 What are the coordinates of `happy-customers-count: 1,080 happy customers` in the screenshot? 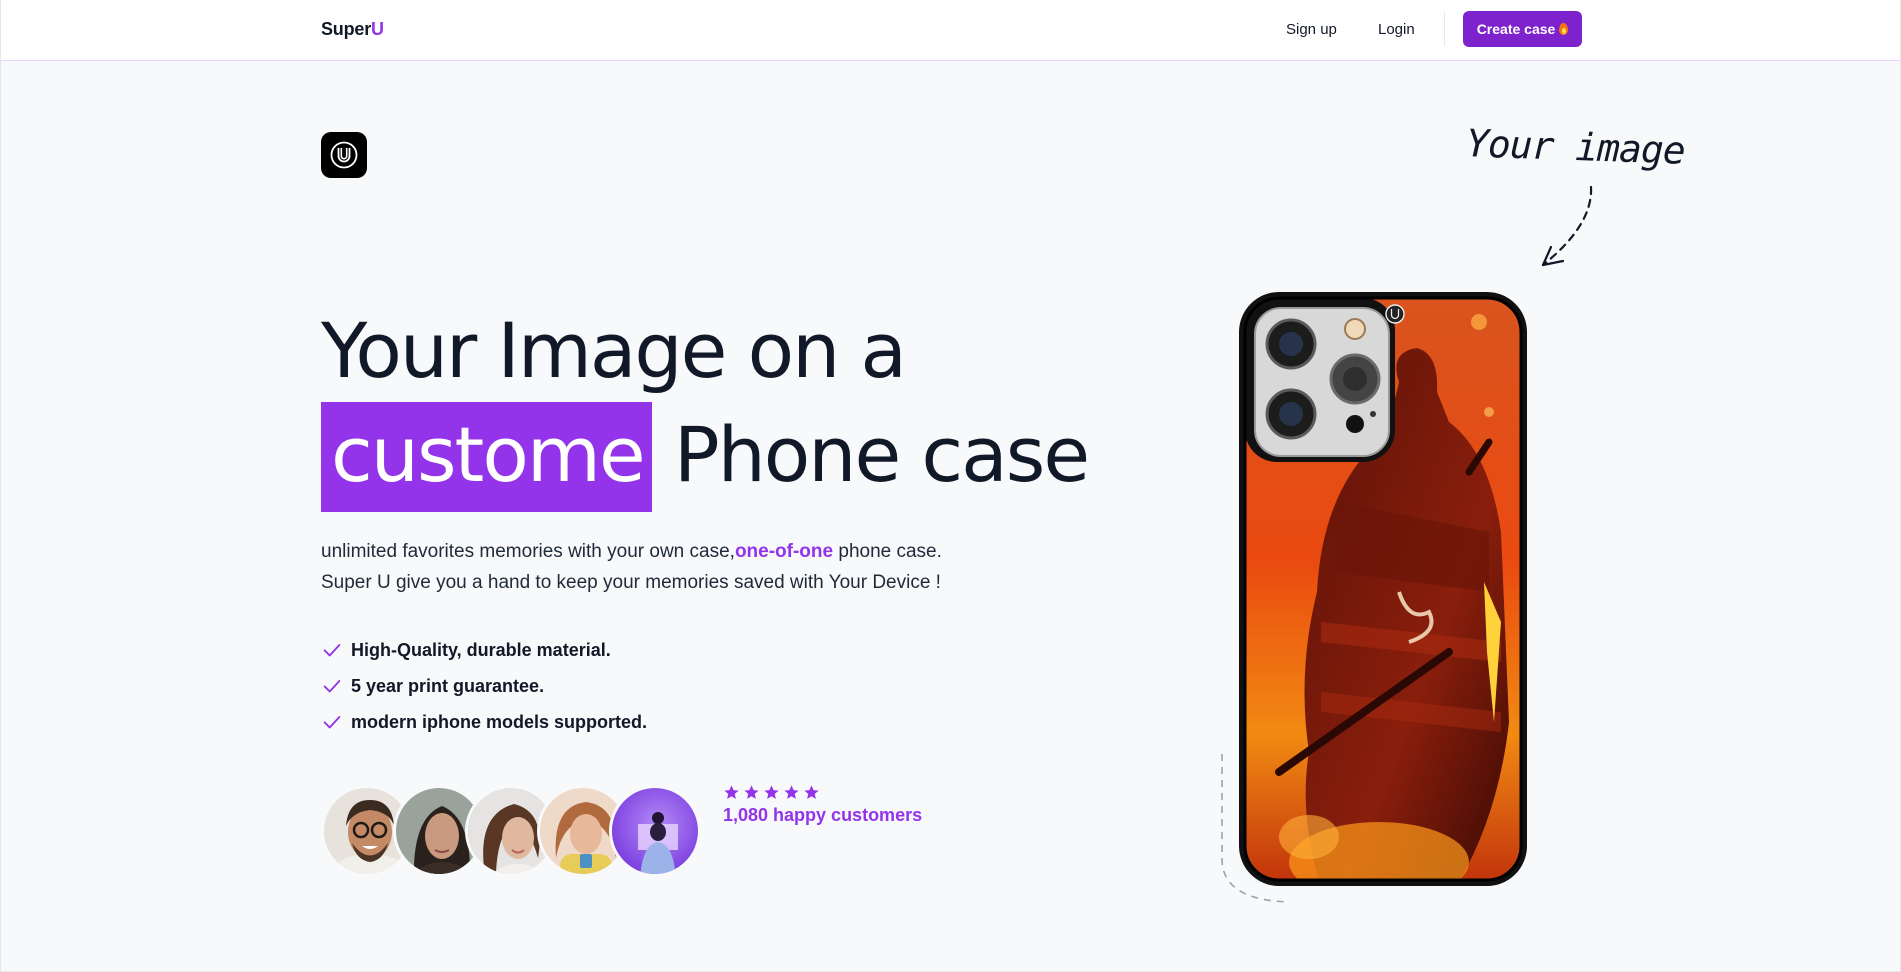 It's located at (823, 815).